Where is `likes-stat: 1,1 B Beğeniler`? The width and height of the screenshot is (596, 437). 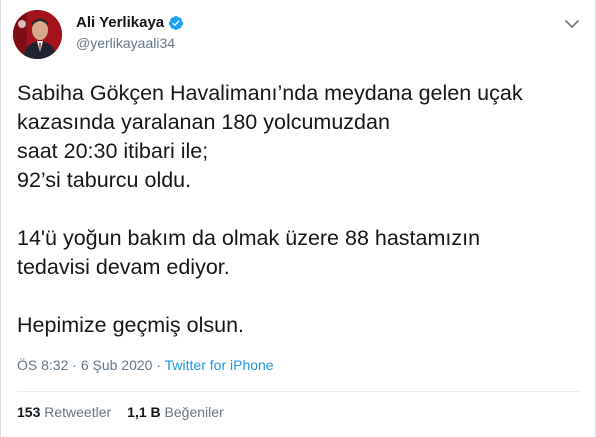
likes-stat: 1,1 B Beğeniler is located at coordinates (175, 412).